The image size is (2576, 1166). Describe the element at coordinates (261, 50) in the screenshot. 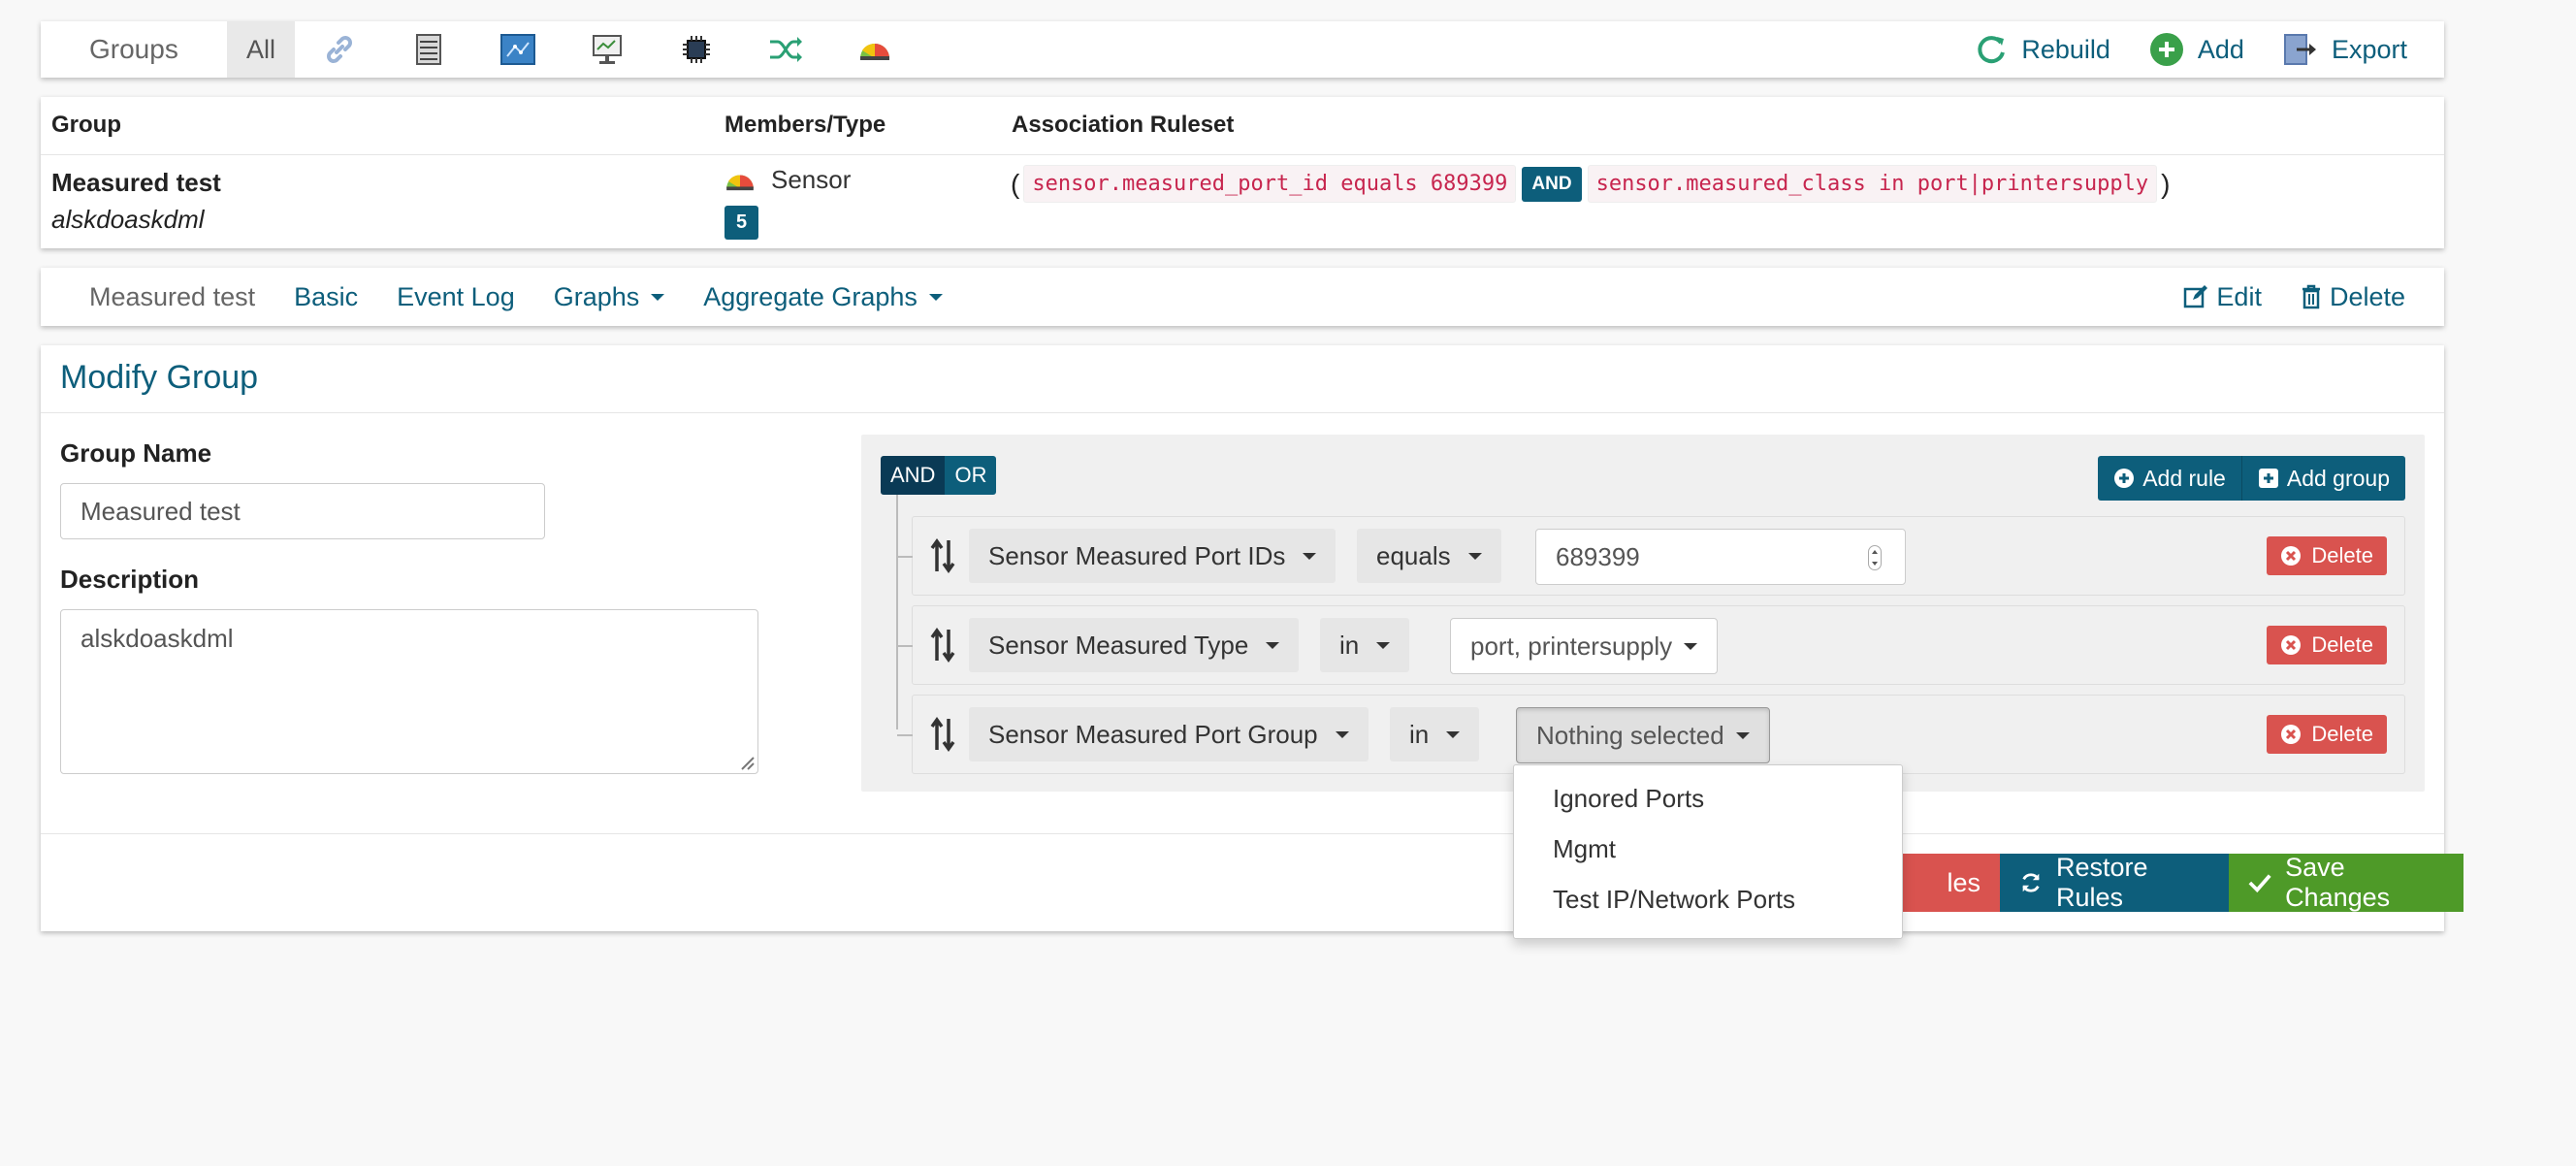

I see `tab-all: All` at that location.